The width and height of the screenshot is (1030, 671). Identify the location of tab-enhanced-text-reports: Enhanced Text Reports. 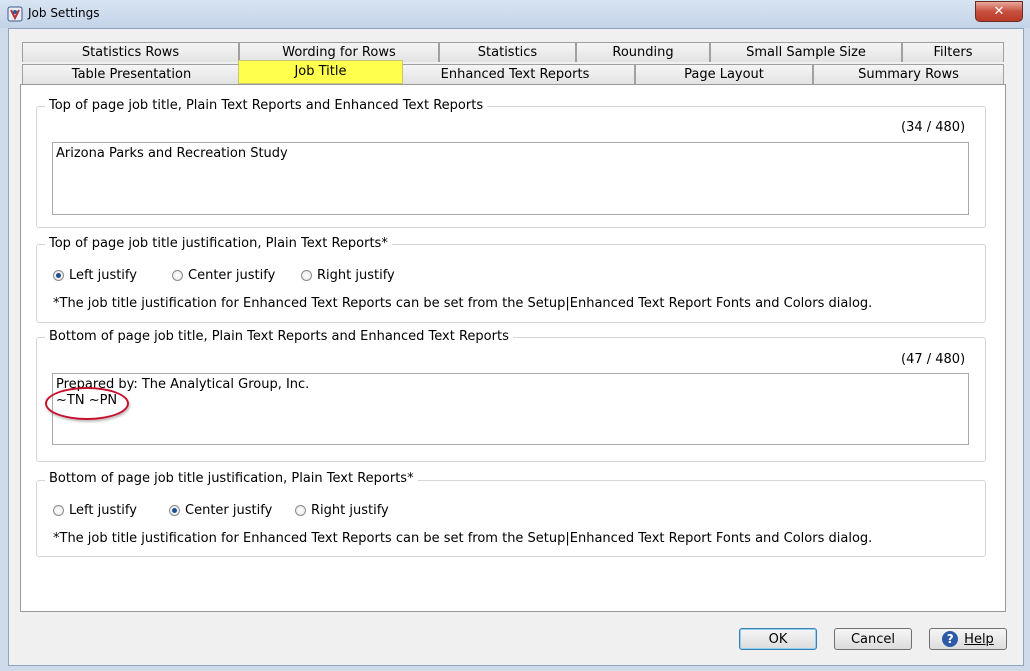
(515, 74).